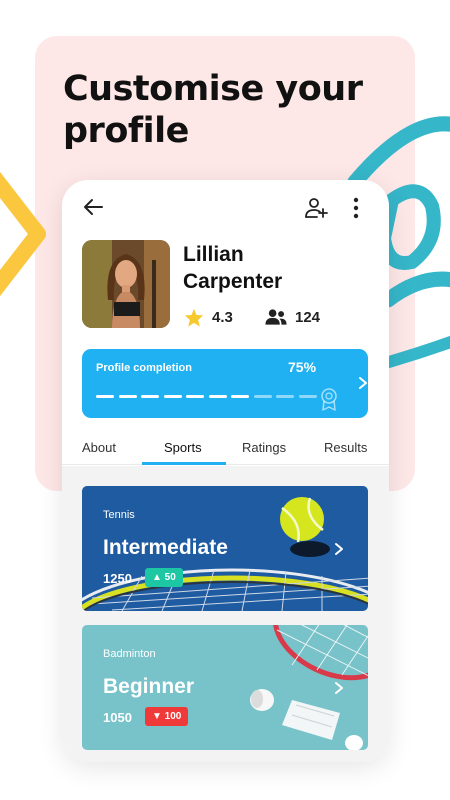 The width and height of the screenshot is (450, 800). Describe the element at coordinates (308, 317) in the screenshot. I see `friends-count: 124` at that location.